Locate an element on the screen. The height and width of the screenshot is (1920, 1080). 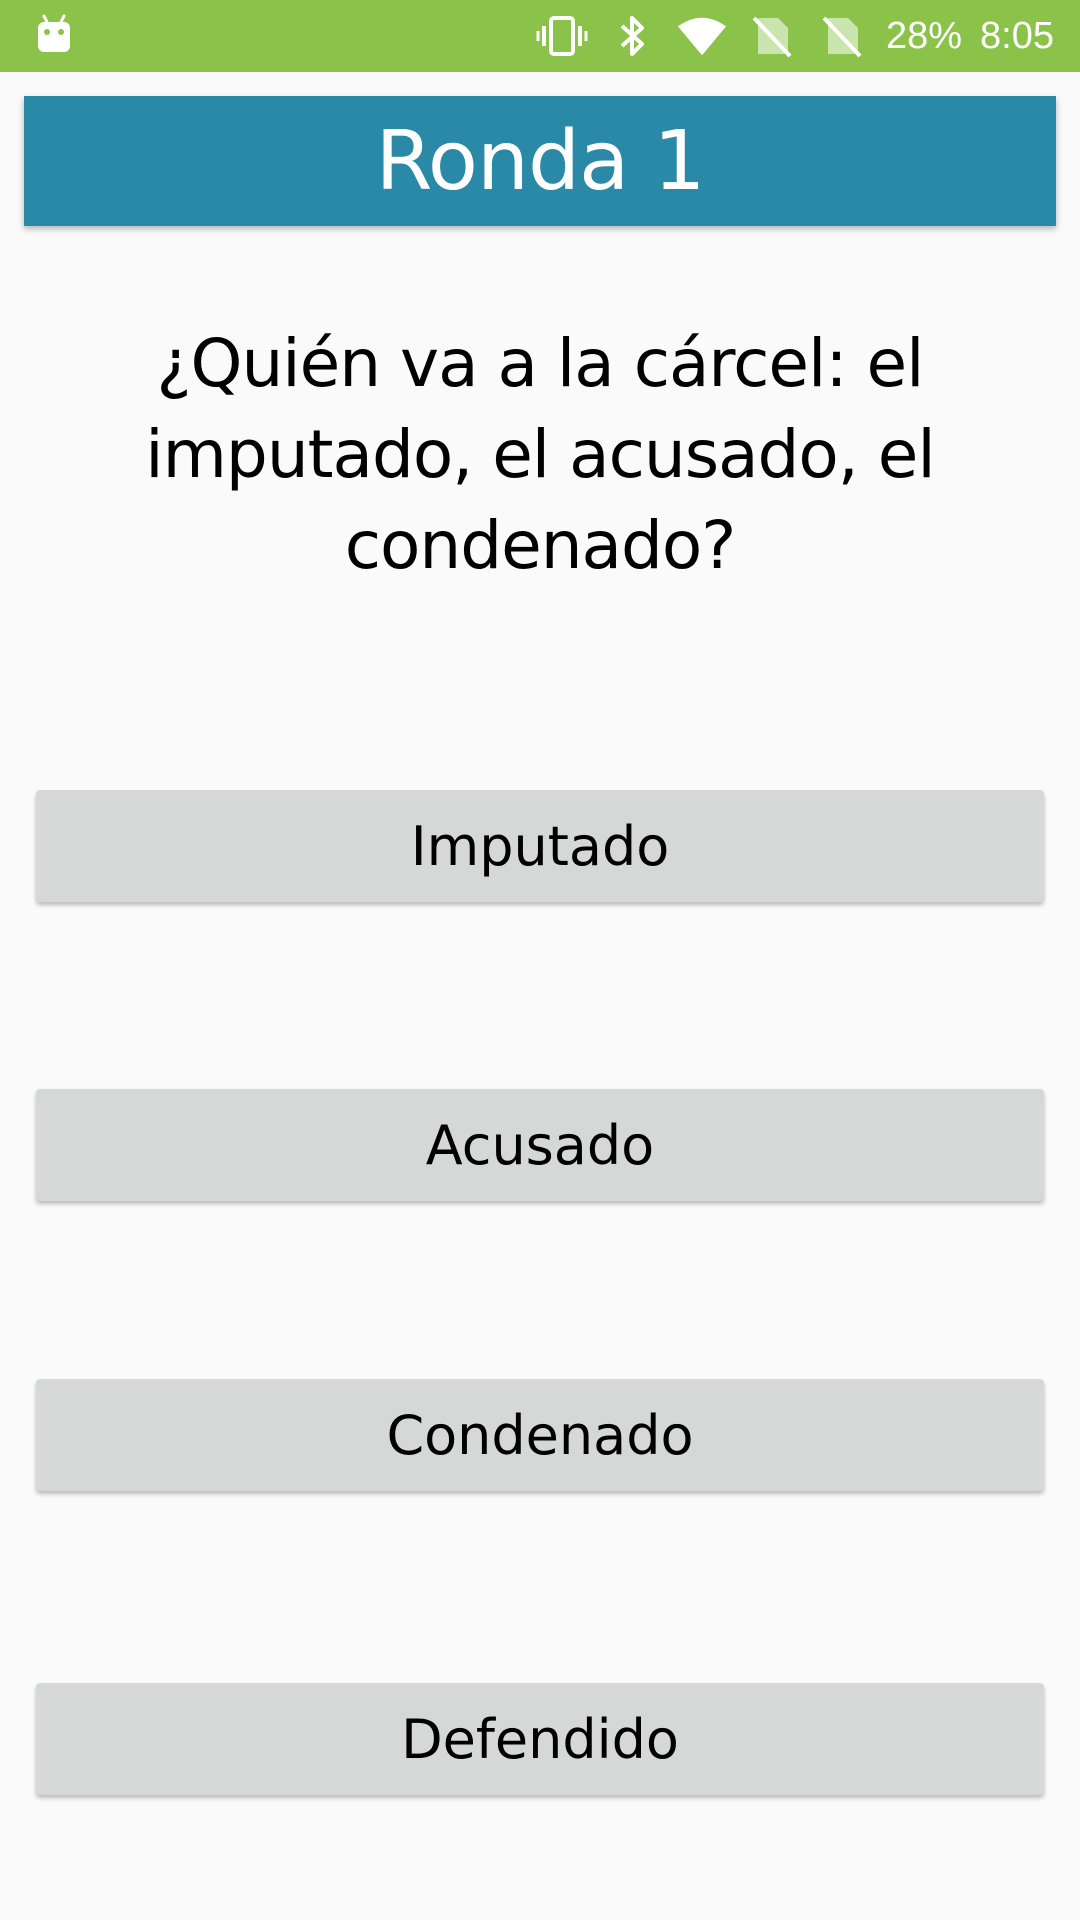
status-icons: 28% 8:05 is located at coordinates (795, 36).